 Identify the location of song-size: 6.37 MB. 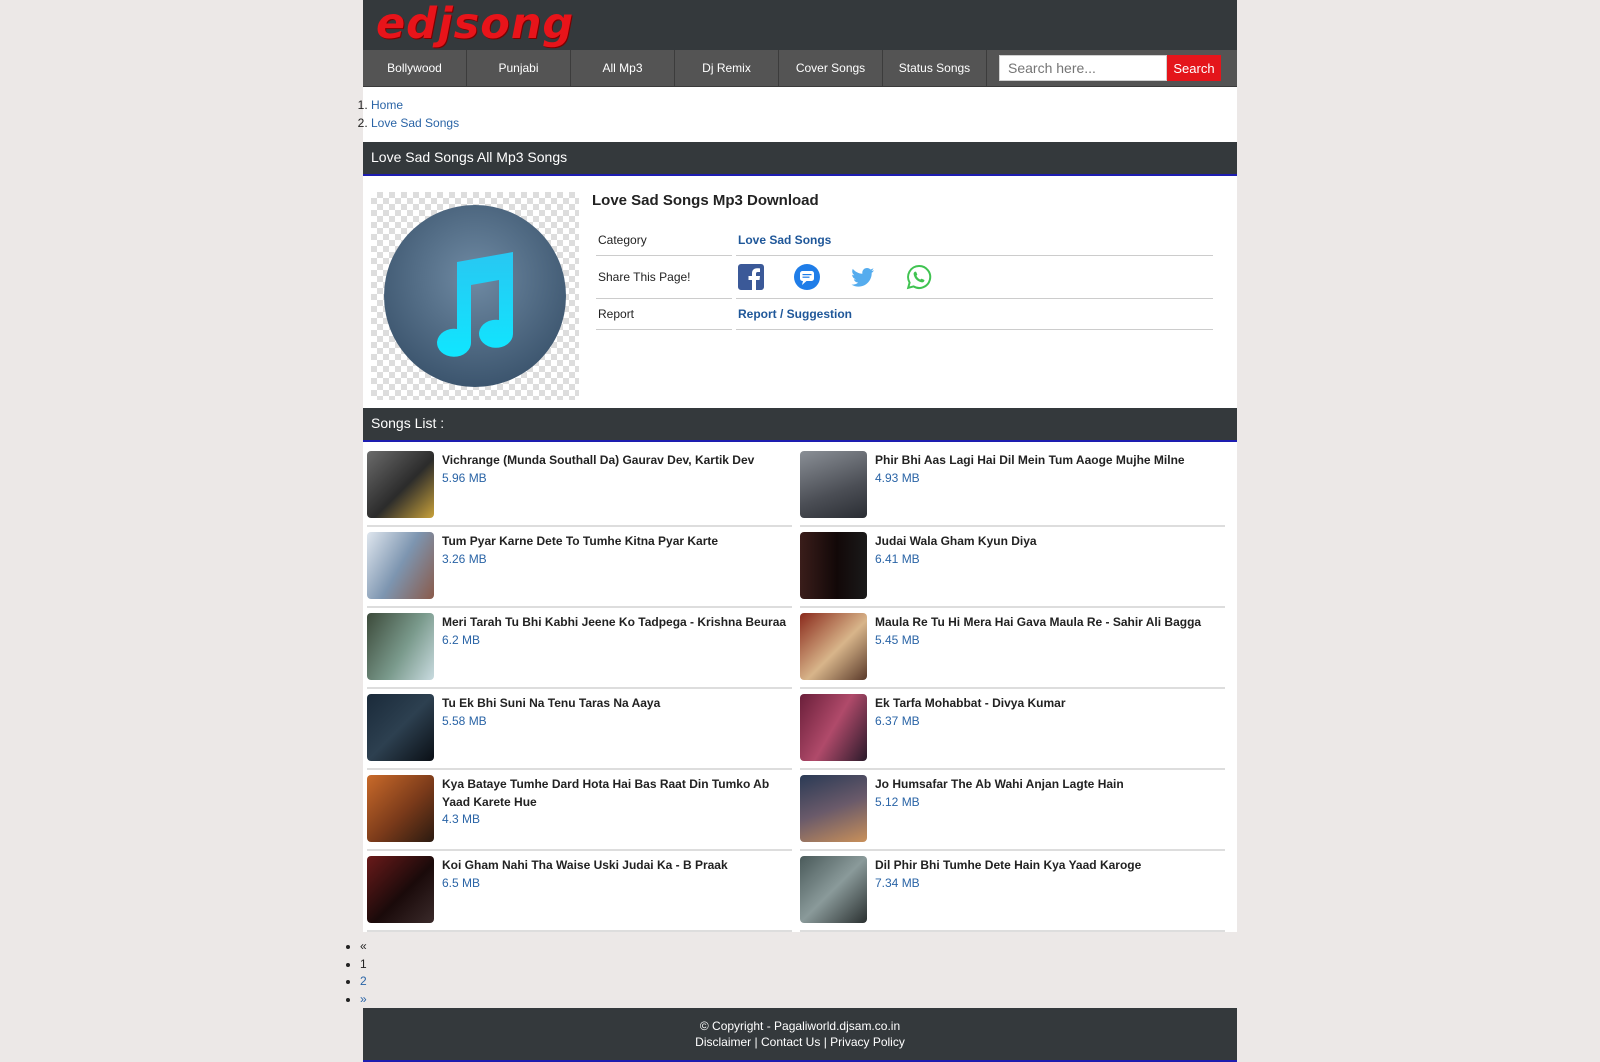
(897, 720).